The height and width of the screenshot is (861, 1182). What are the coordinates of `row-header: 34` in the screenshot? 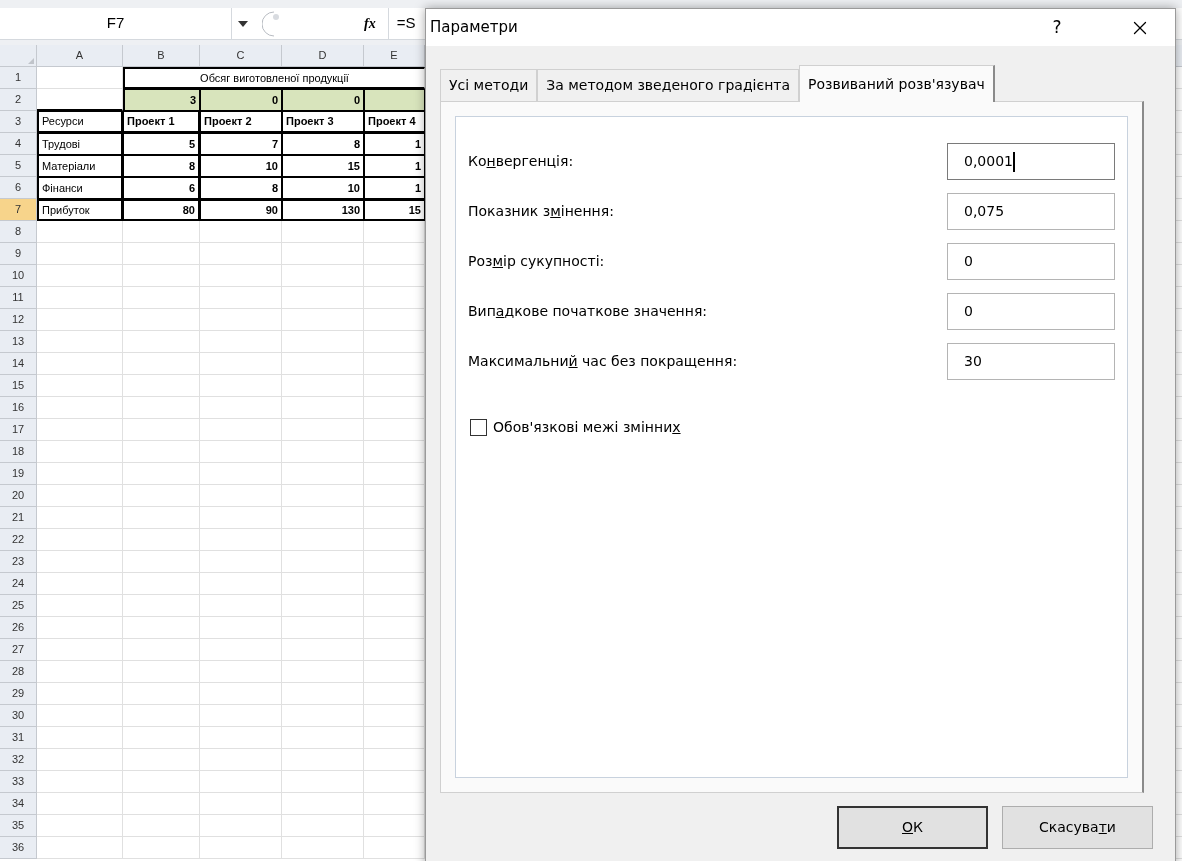 It's located at (18, 804).